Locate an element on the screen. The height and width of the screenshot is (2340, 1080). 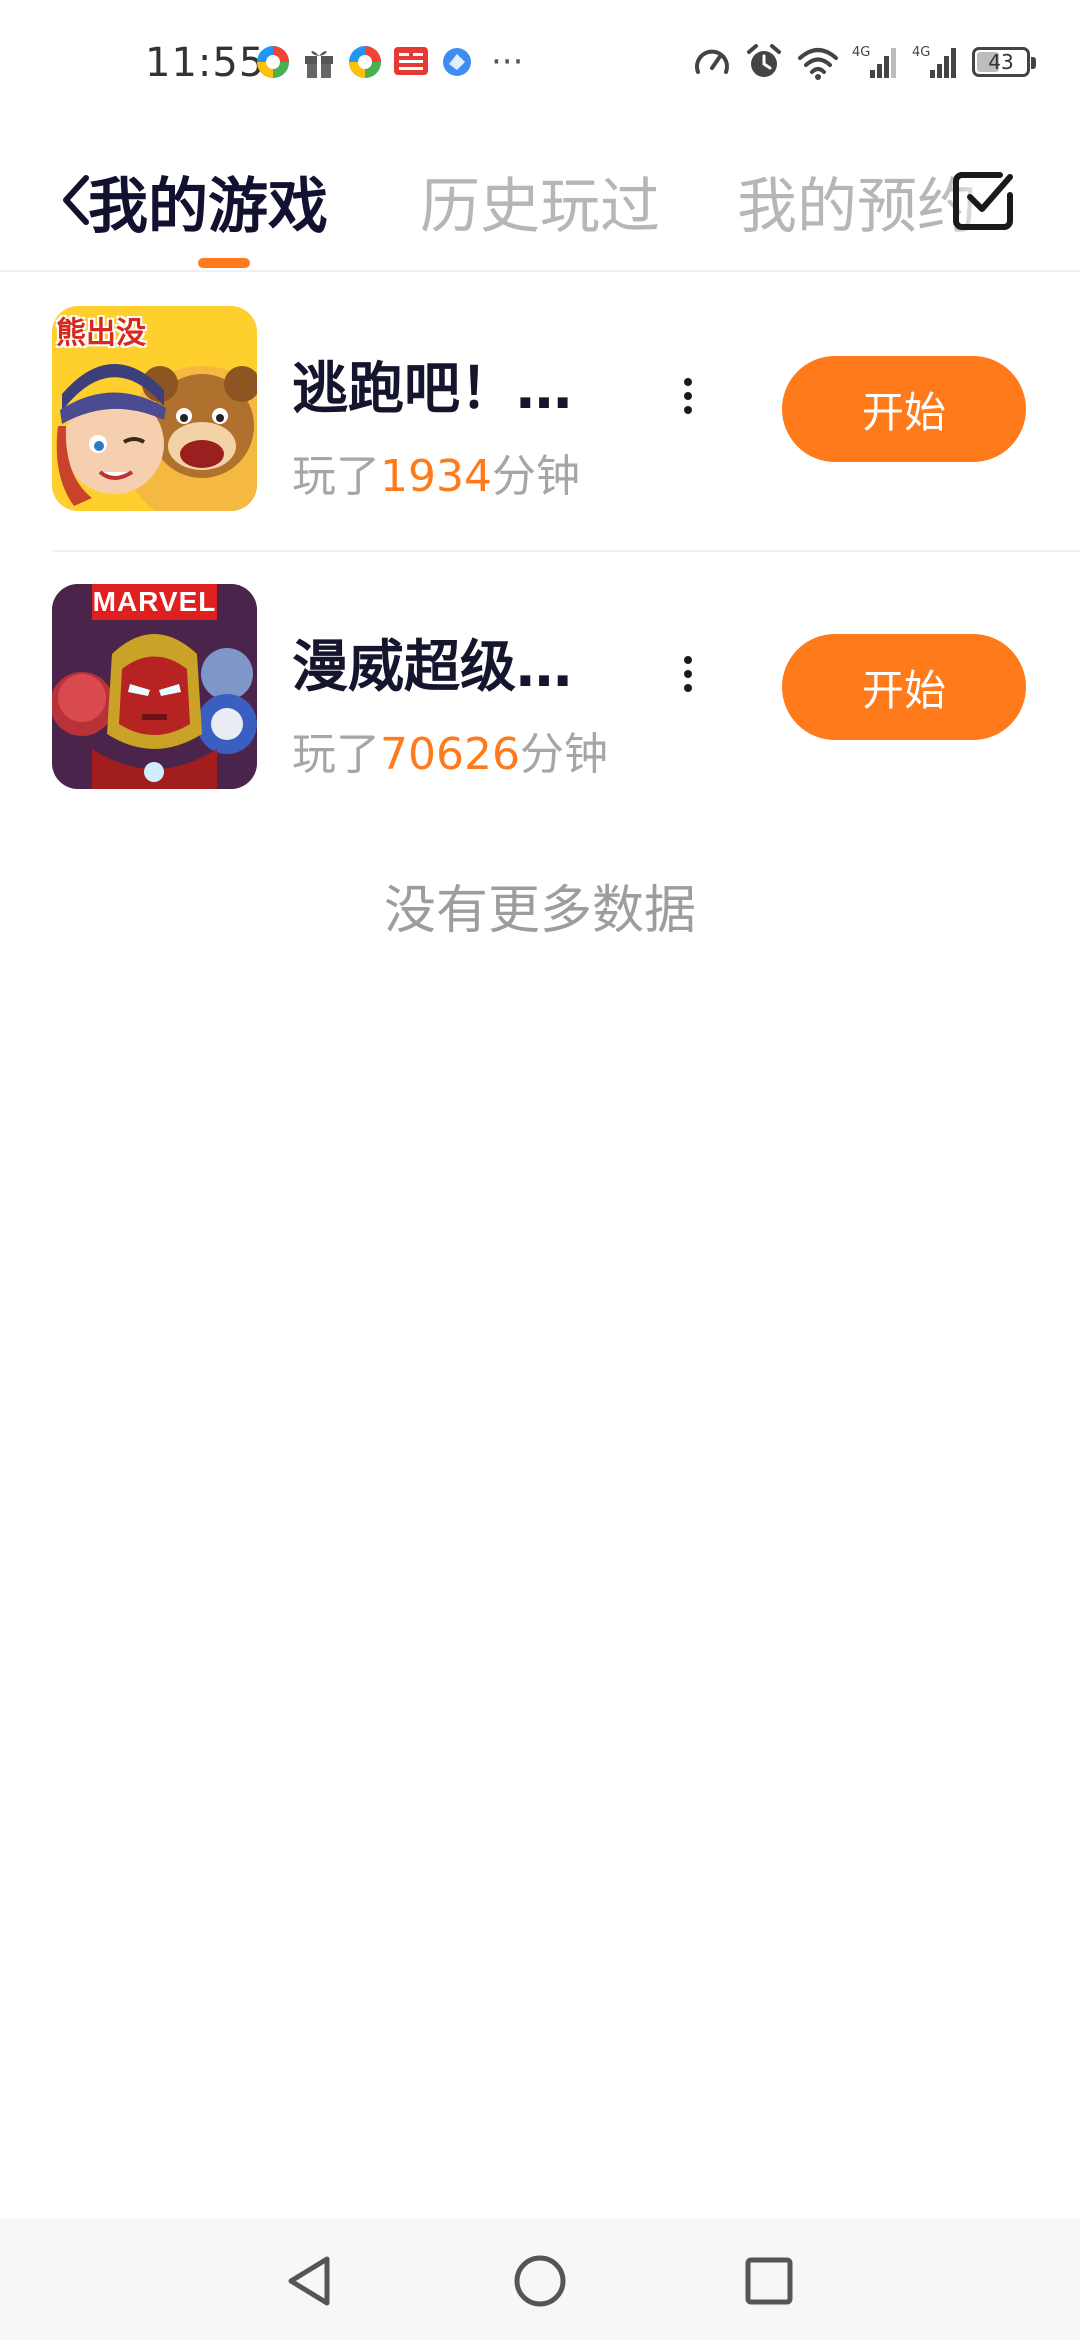
wifi-icon is located at coordinates (818, 62).